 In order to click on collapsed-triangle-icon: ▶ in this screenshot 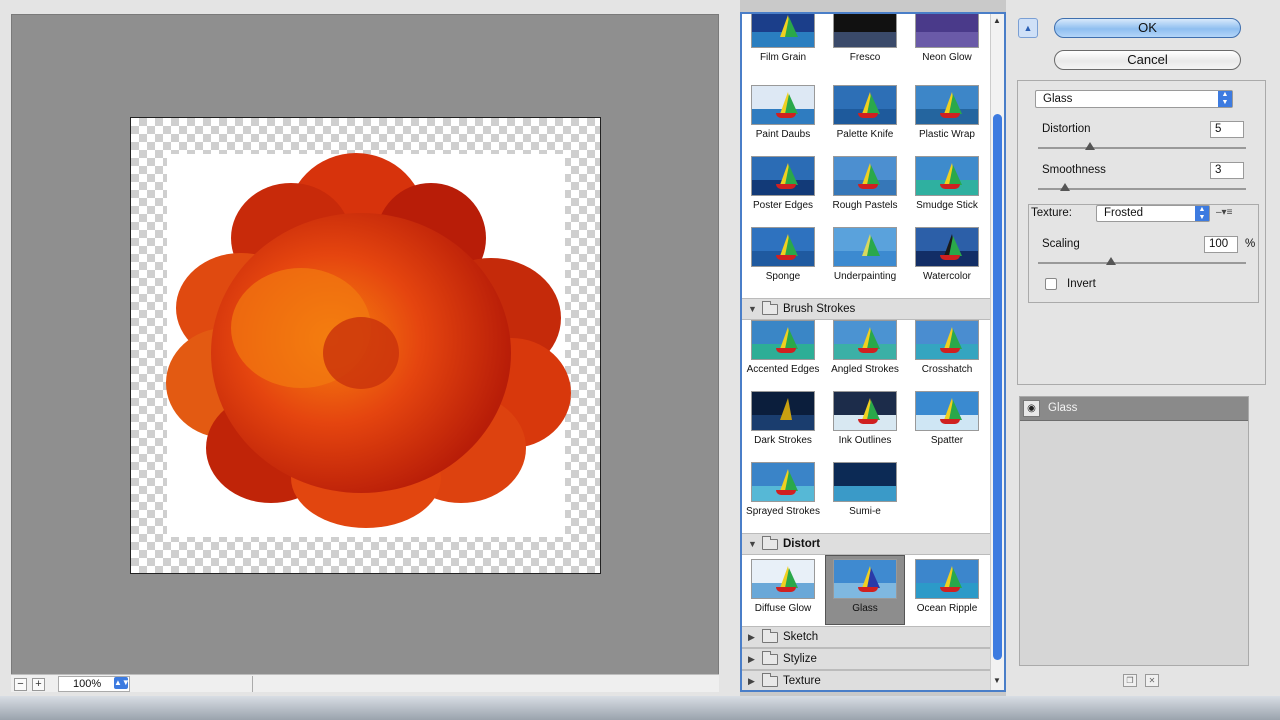, I will do `click(751, 659)`.